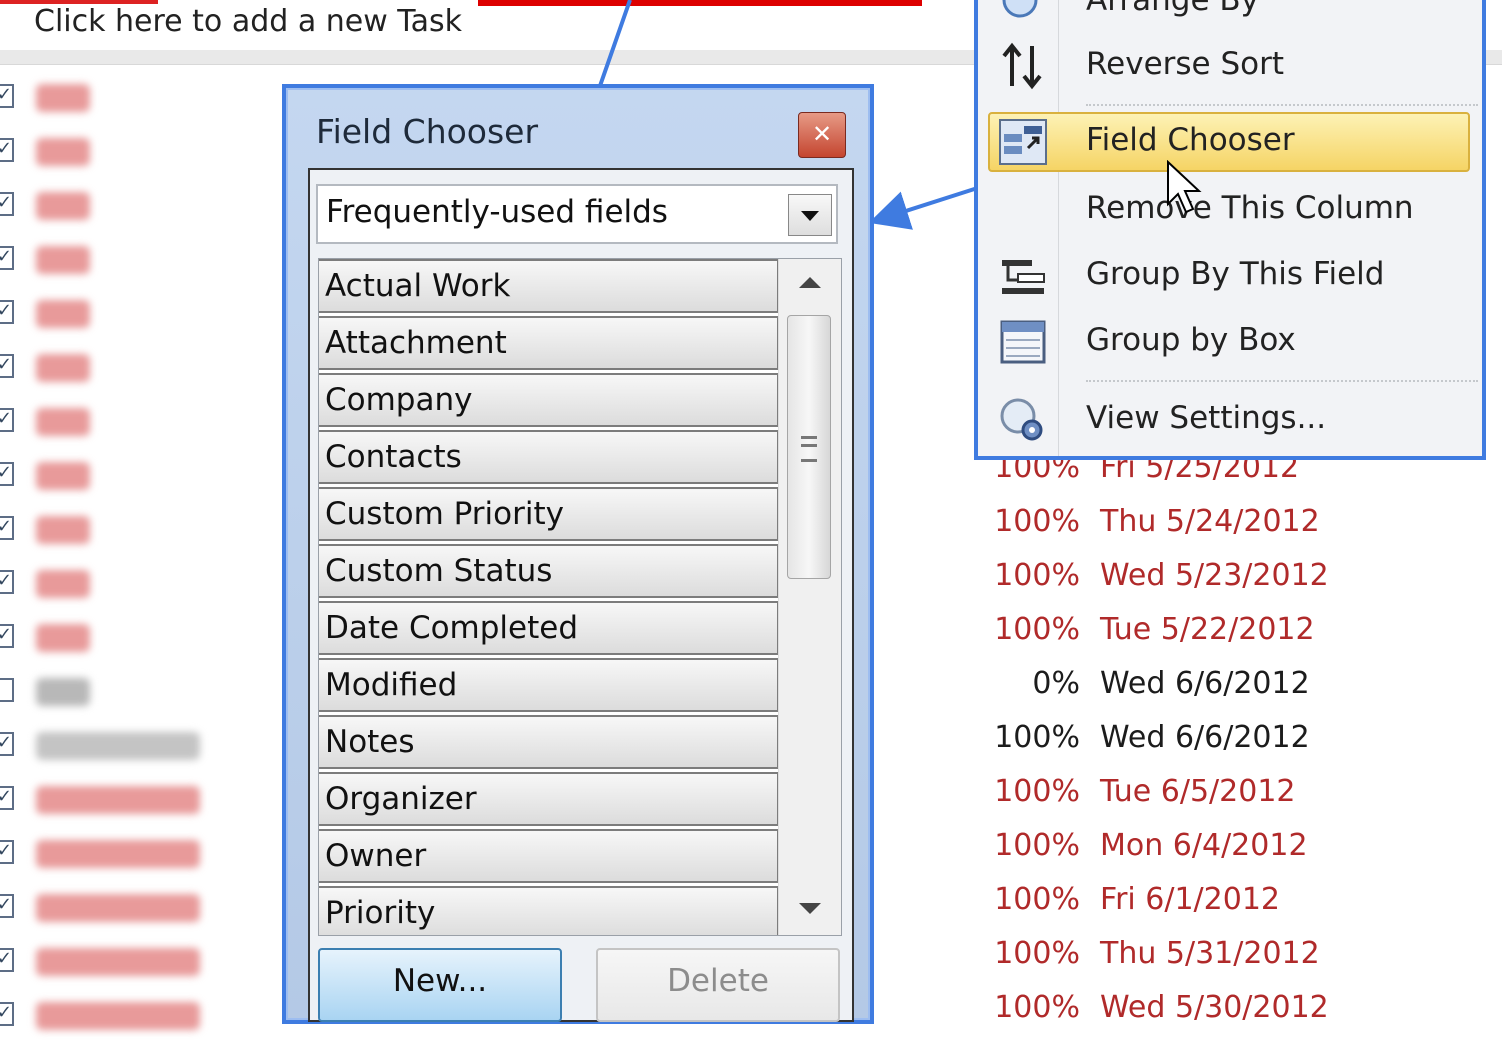 The image size is (1502, 1044). I want to click on field-category-select: Frequently-used fields, so click(577, 214).